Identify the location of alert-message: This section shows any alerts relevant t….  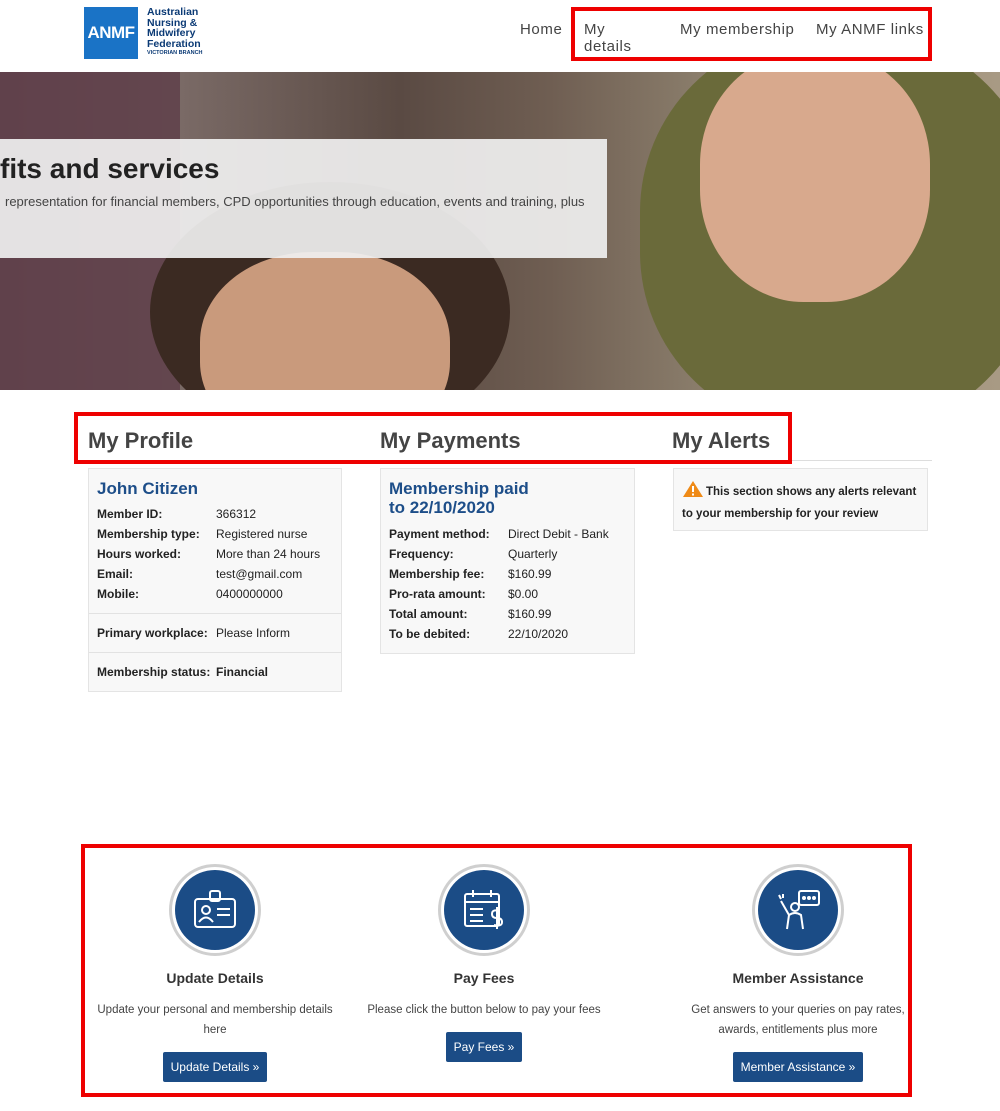
(802, 502).